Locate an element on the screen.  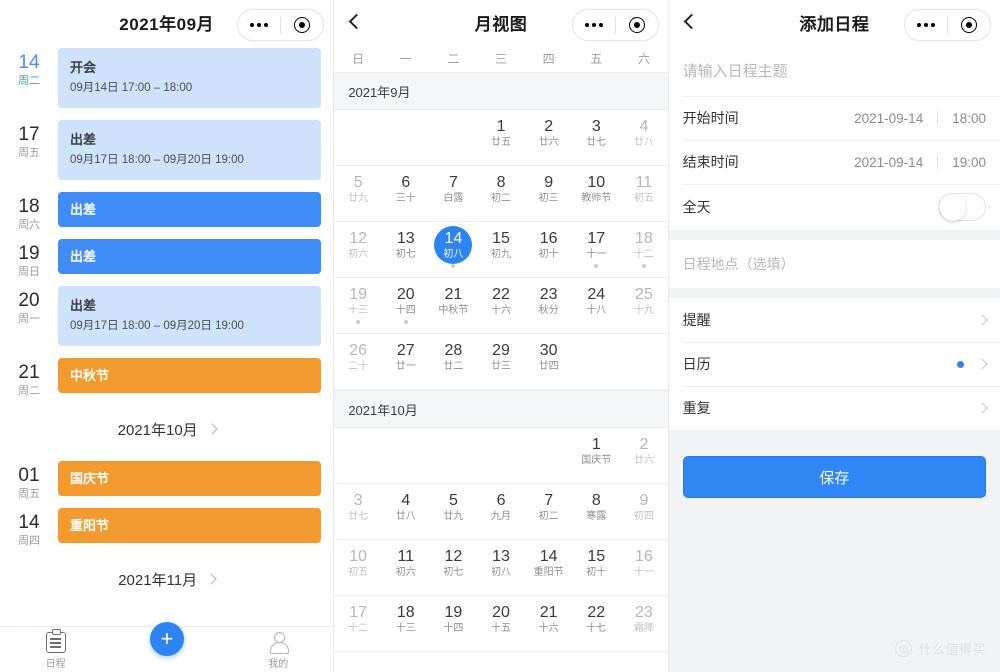
list-item: 20 周一 出差 09月17日 18:00 – 09月20日 19:00 is located at coordinates (166, 318).